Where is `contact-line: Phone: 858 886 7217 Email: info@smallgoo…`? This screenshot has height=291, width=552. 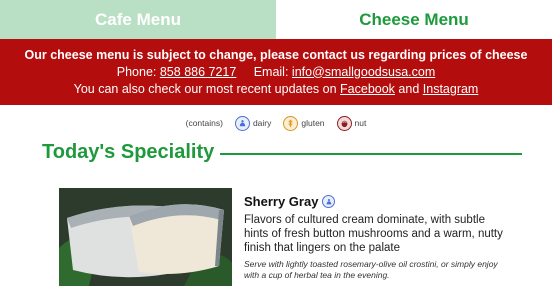
contact-line: Phone: 858 886 7217 Email: info@smallgoo… is located at coordinates (276, 72).